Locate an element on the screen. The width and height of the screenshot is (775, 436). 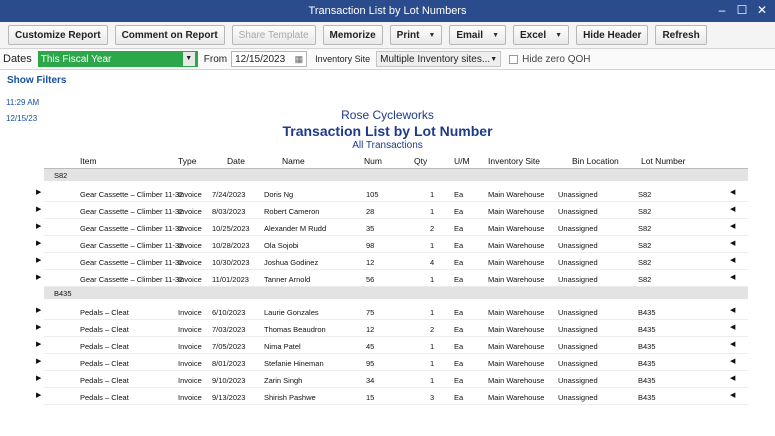
cell-num: 98 is located at coordinates (370, 245).